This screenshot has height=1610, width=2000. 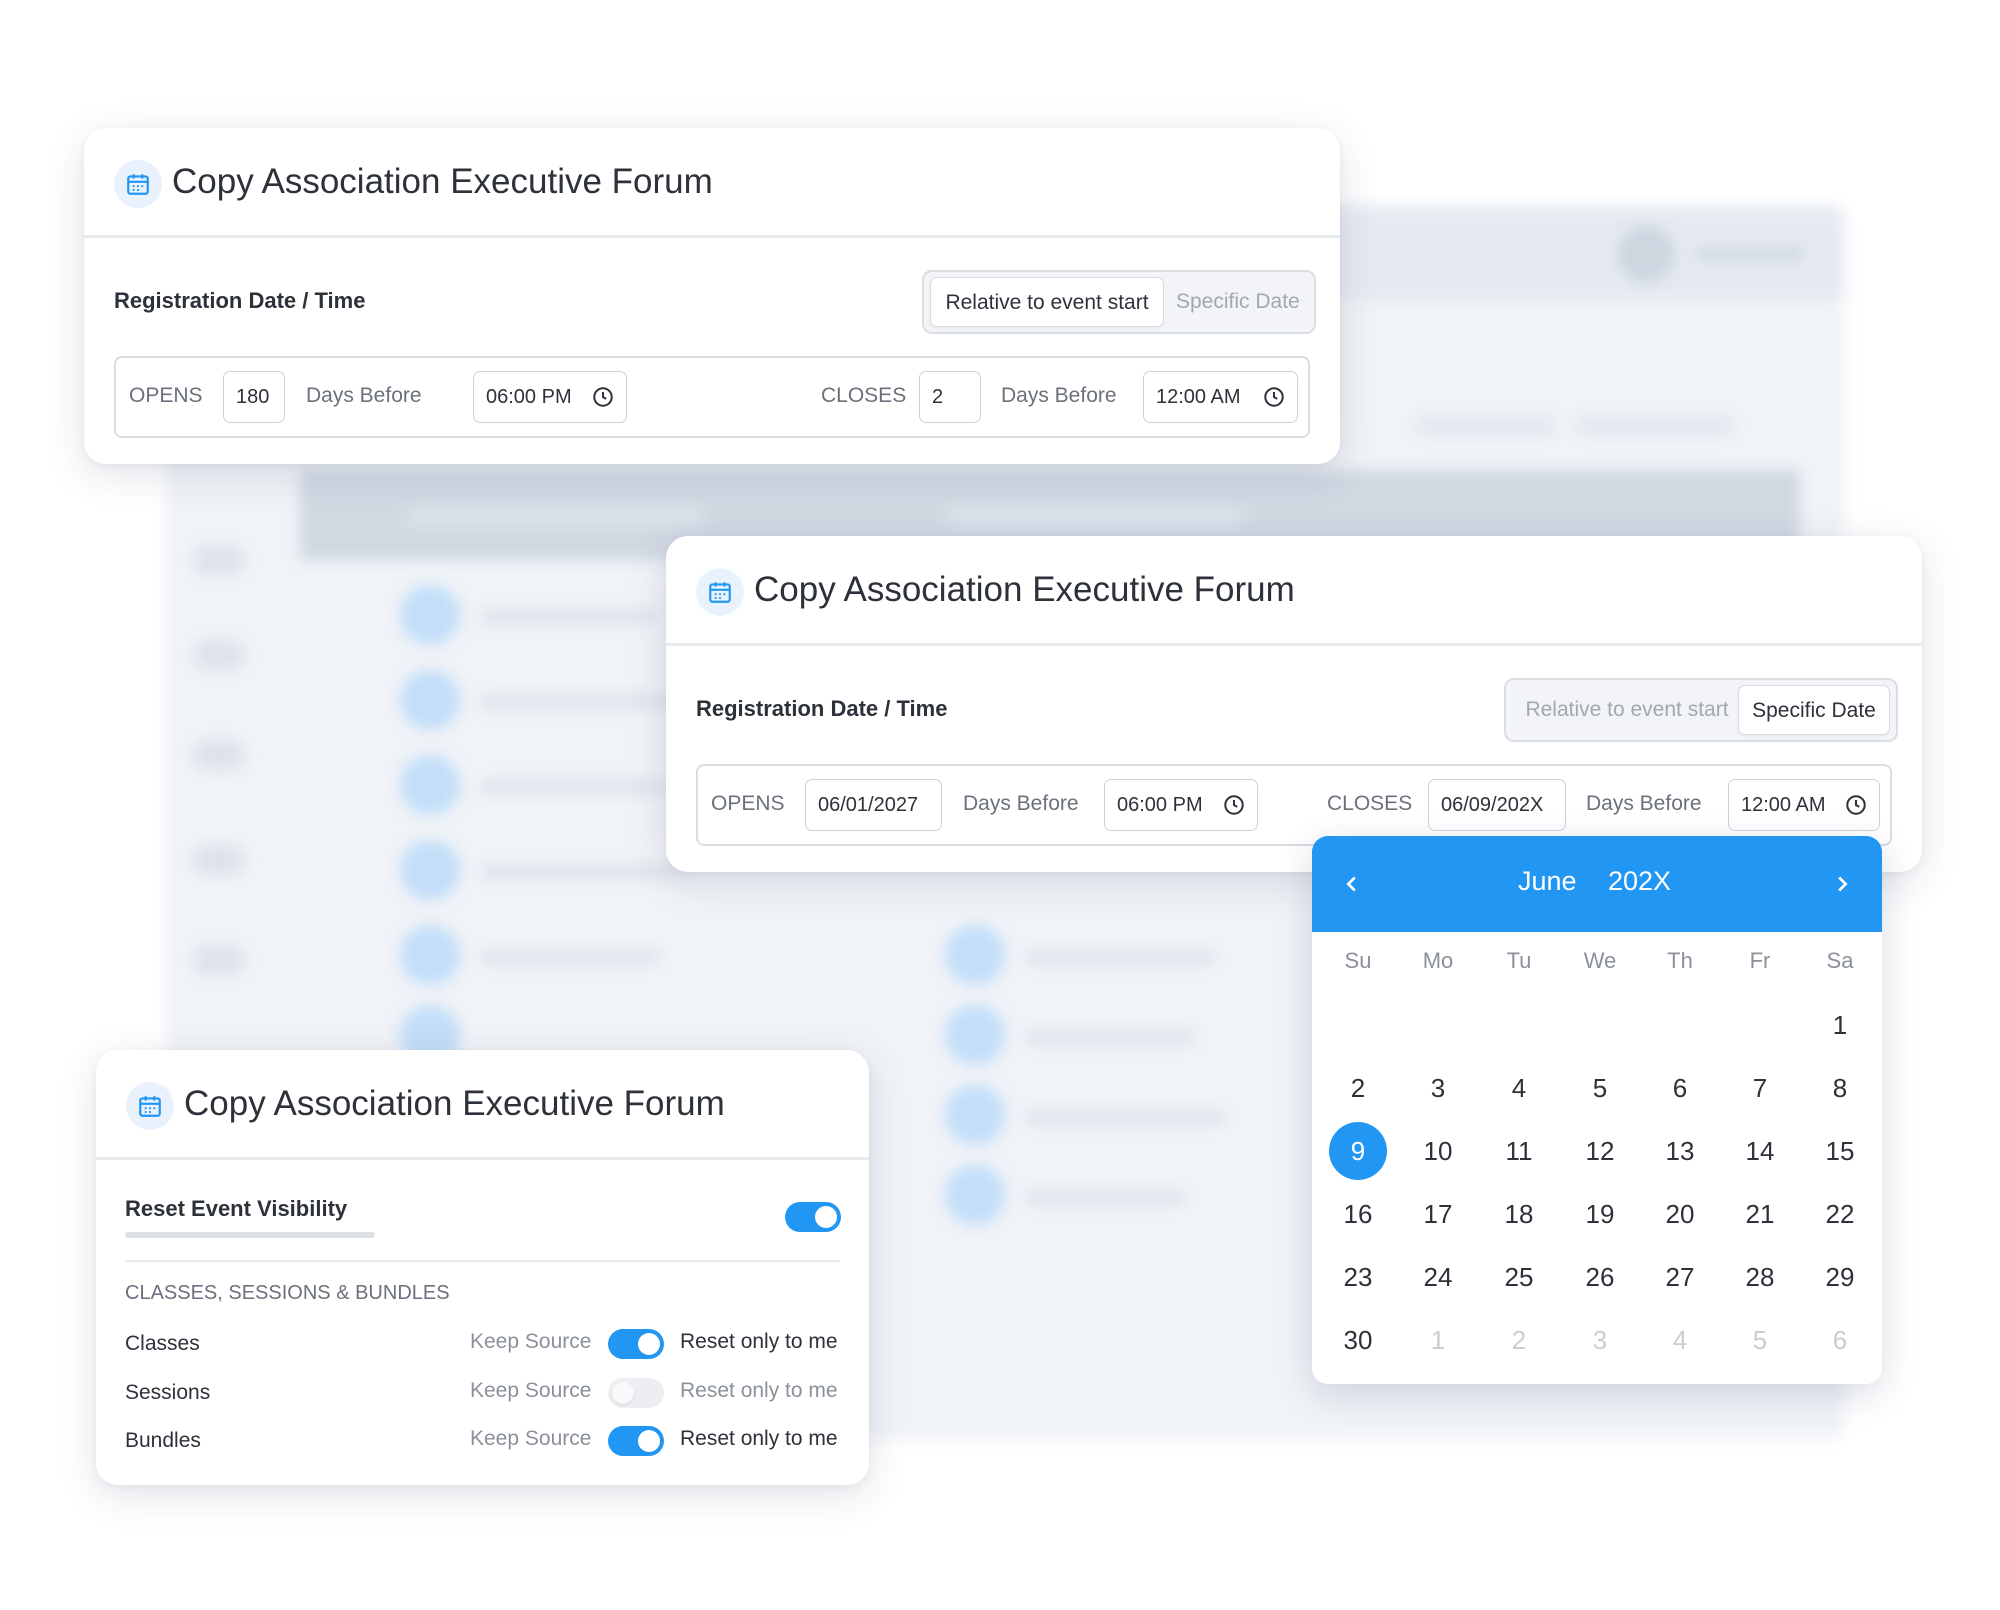 What do you see at coordinates (240, 300) in the screenshot?
I see `section-label: Registration Date / Time` at bounding box center [240, 300].